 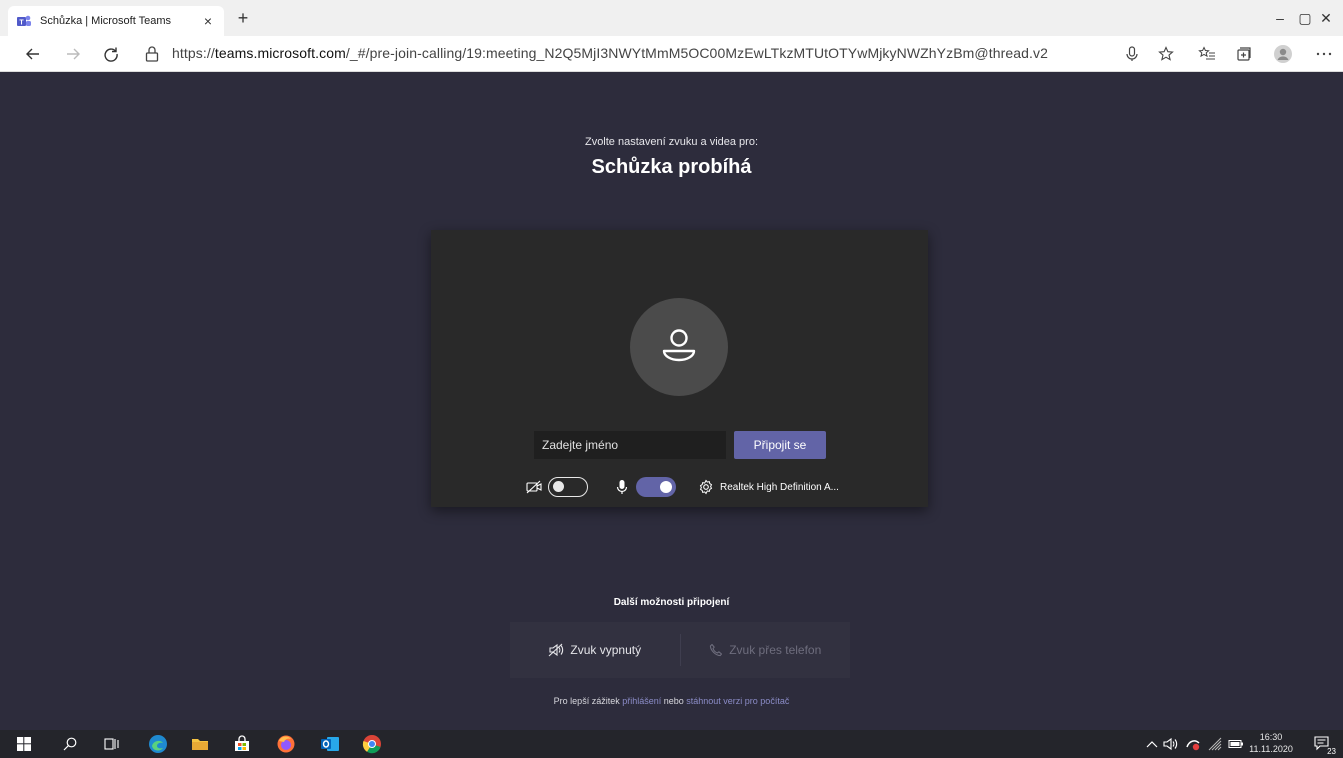 I want to click on avatar, so click(x=679, y=347).